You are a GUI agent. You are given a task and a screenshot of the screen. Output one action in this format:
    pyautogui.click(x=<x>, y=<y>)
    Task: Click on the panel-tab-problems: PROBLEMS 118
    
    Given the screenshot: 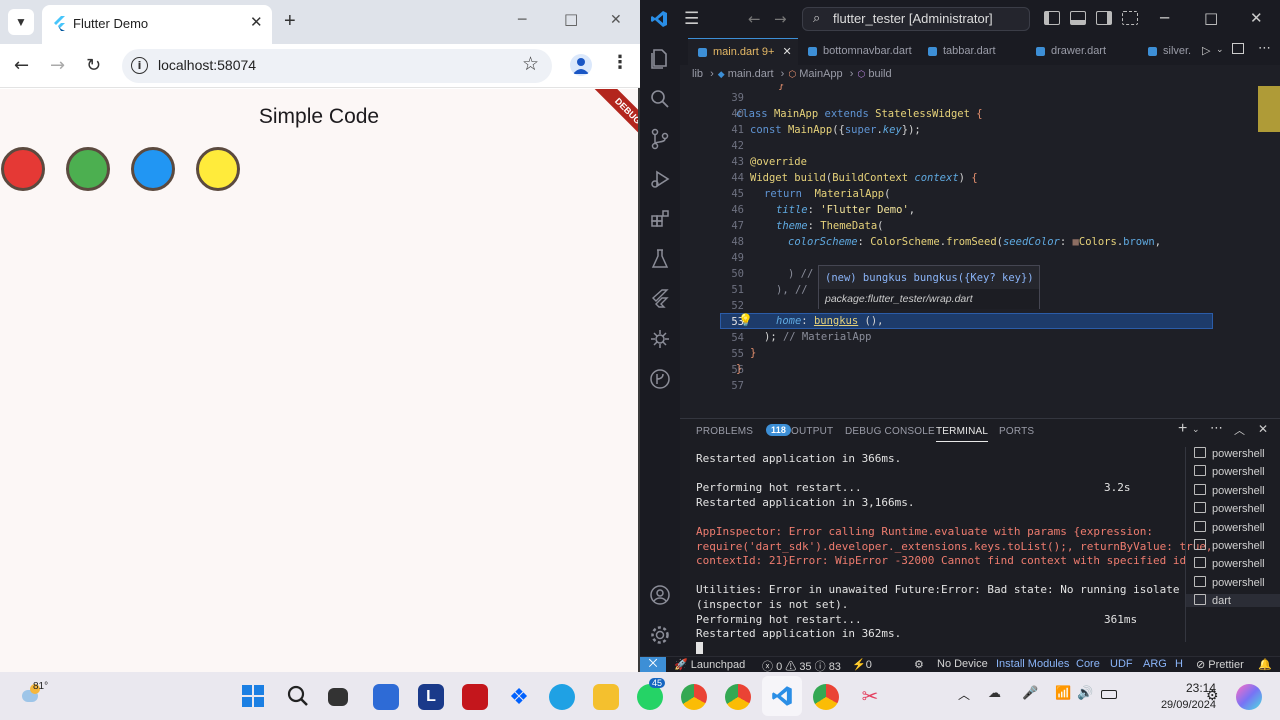 What is the action you would take?
    pyautogui.click(x=744, y=430)
    